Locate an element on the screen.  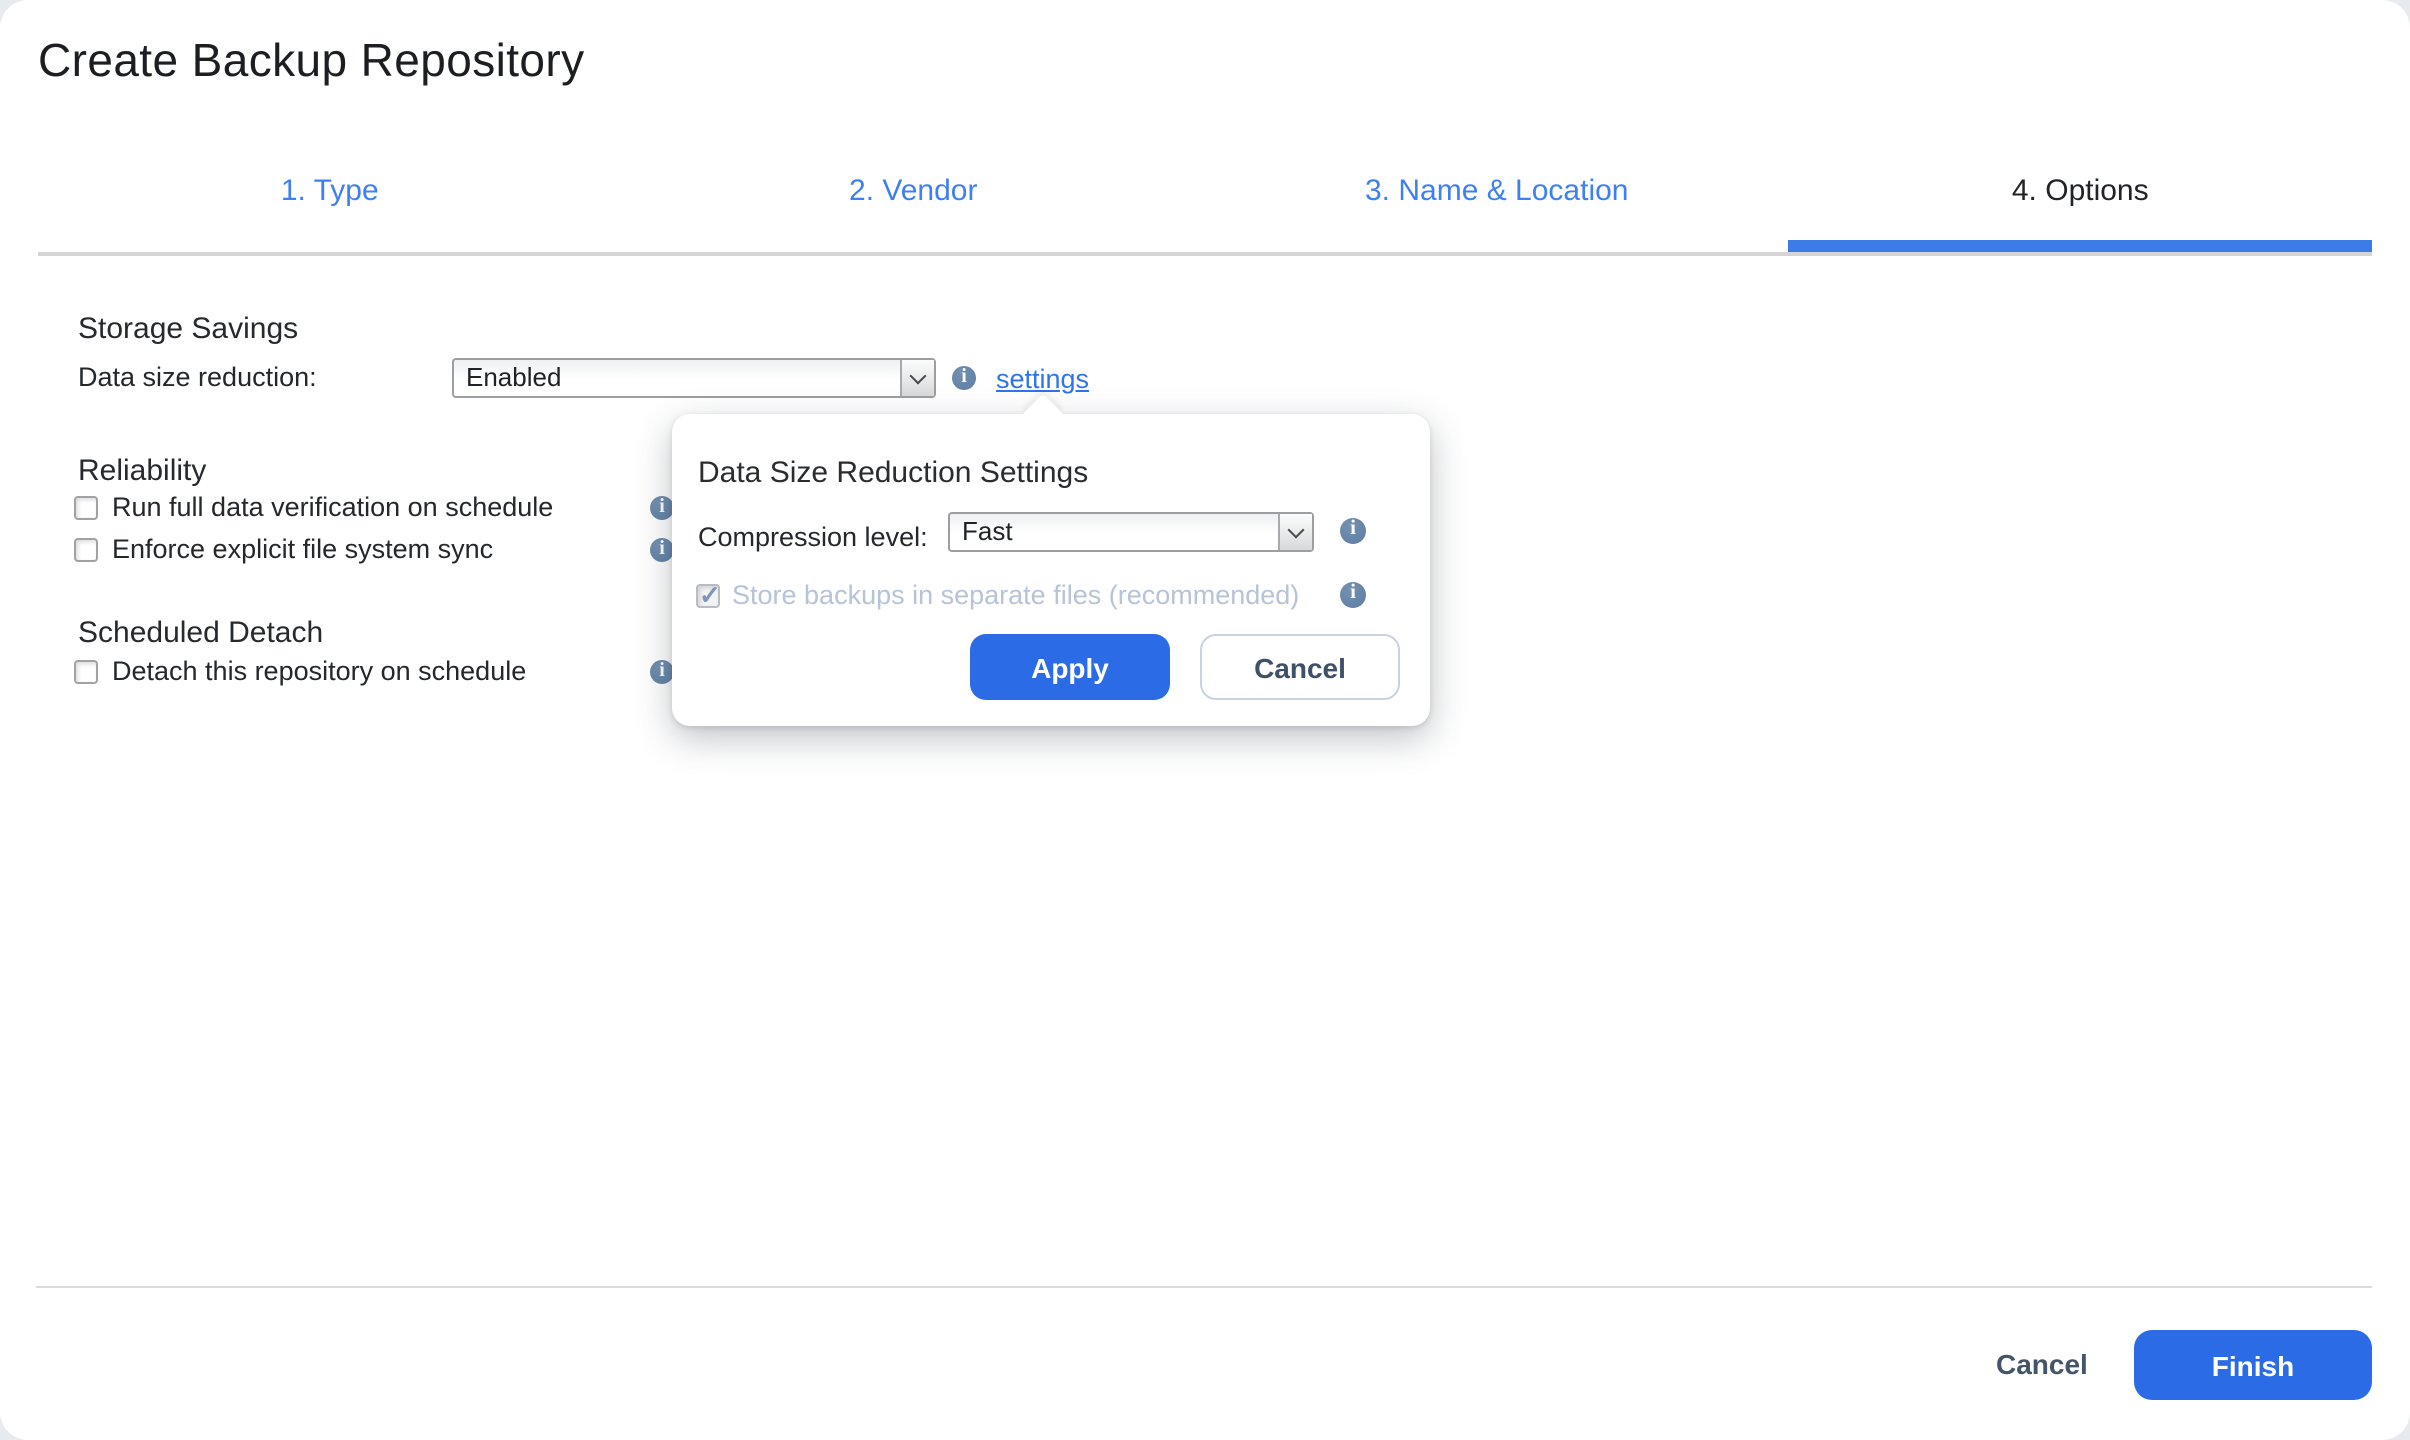
filesystem-sync-row: Enforce explicit file system sync is located at coordinates (284, 549).